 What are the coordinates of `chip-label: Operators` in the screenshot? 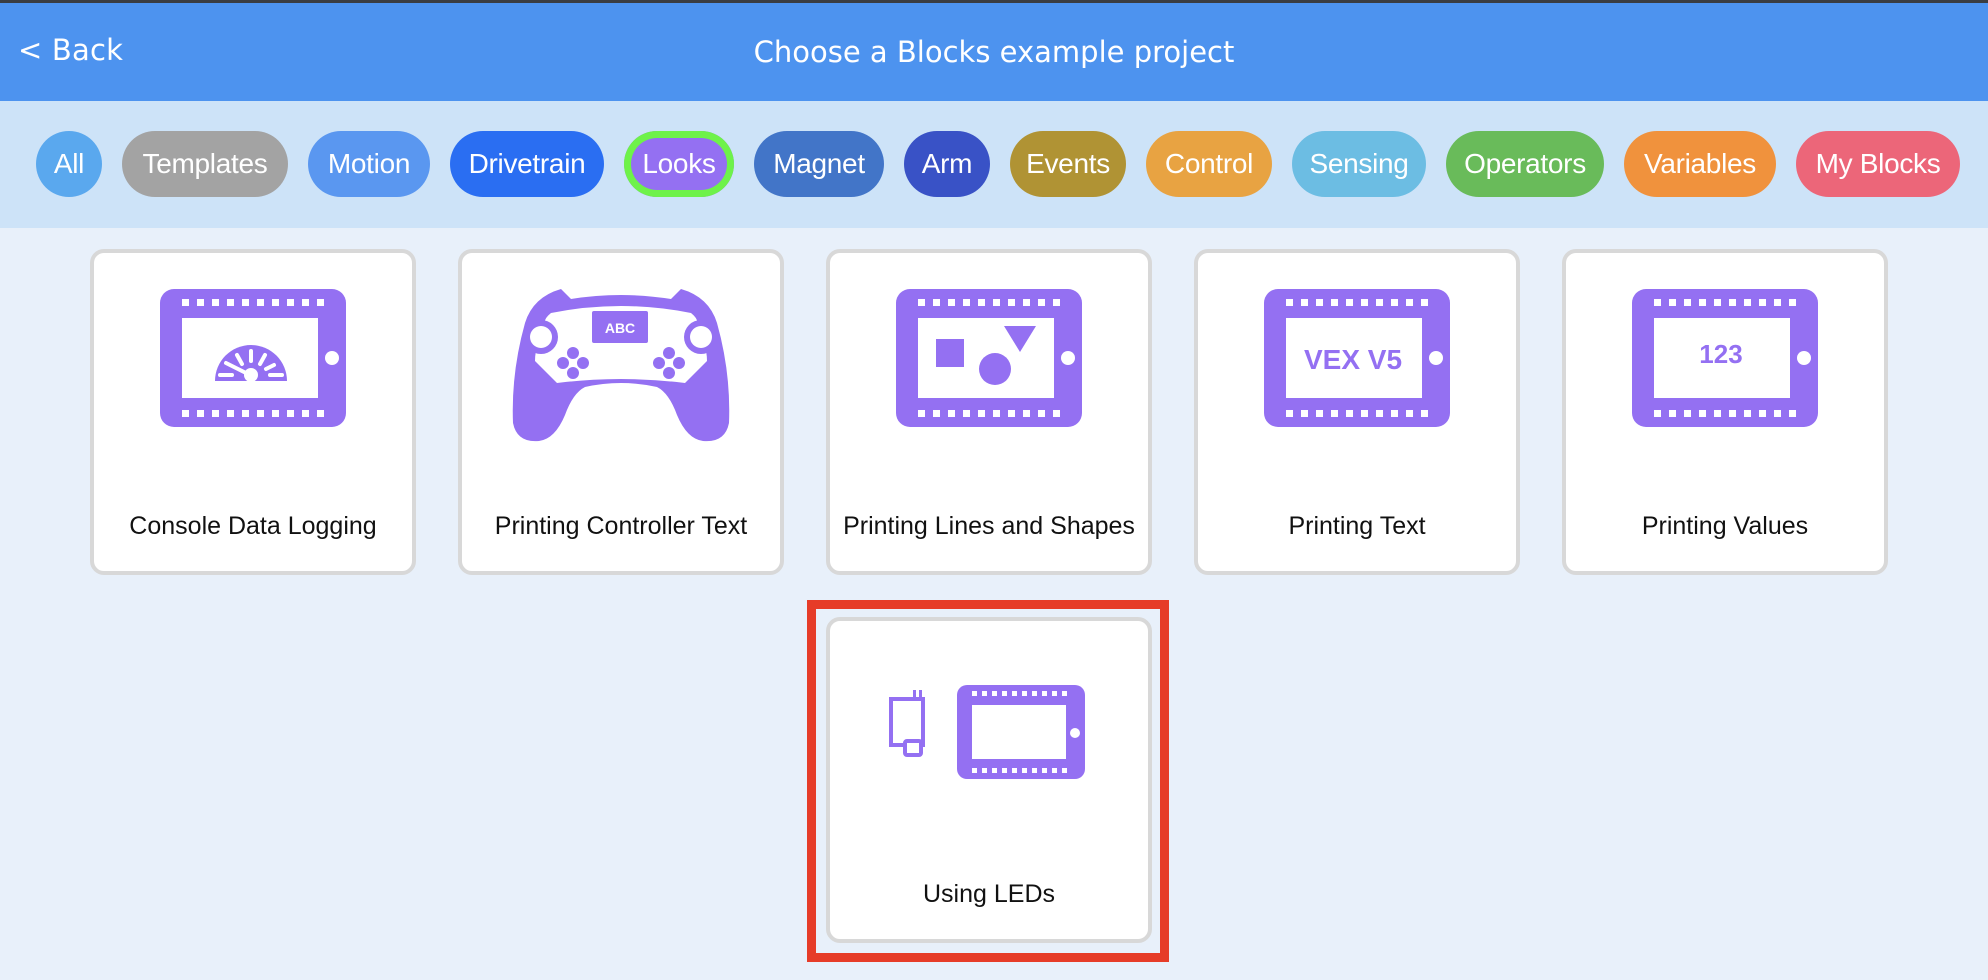 It's located at (1525, 163).